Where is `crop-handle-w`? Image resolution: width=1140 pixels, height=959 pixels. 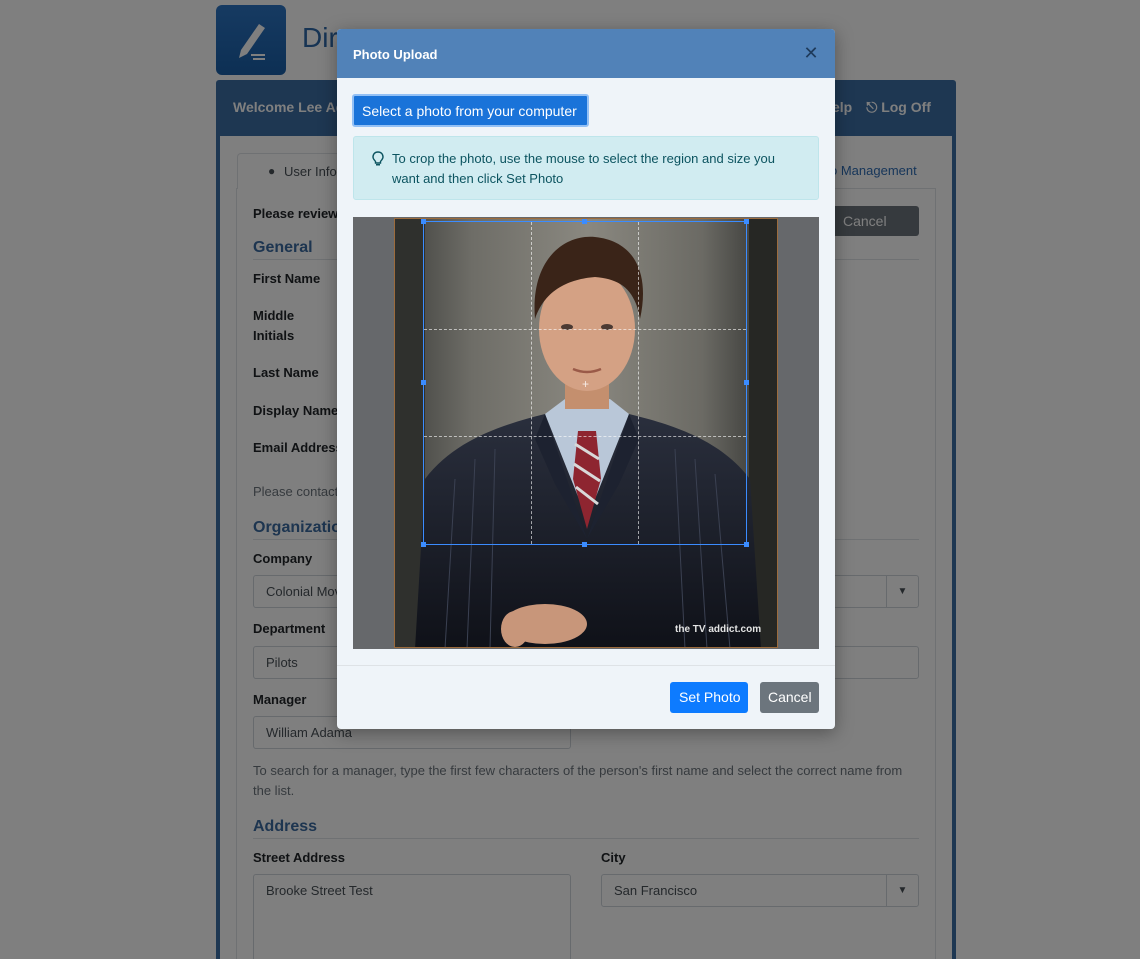 crop-handle-w is located at coordinates (423, 382).